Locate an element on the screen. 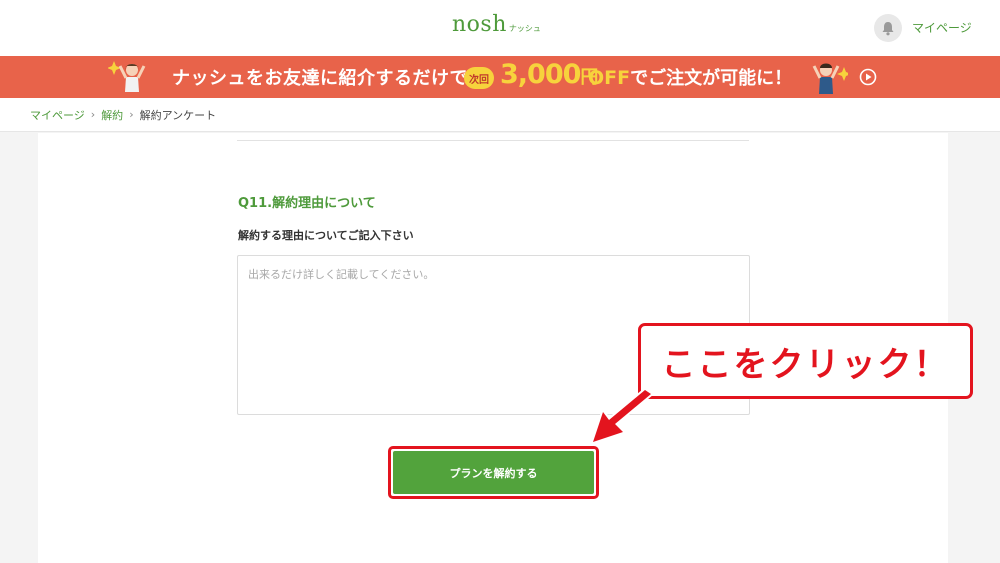 This screenshot has width=1000, height=563. next-time-badge: 次回 is located at coordinates (479, 78).